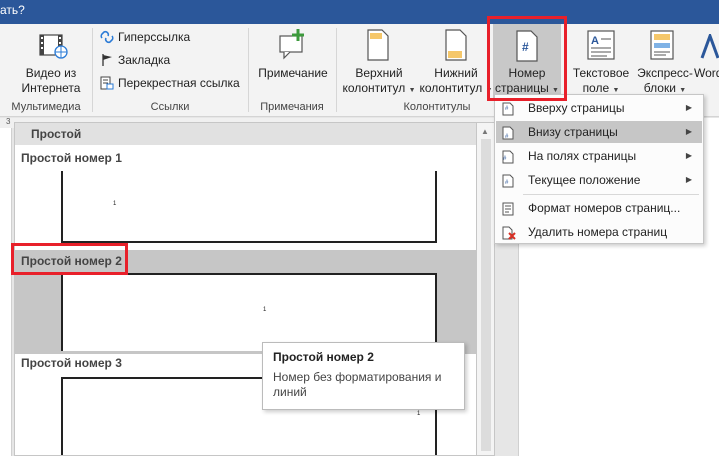 The height and width of the screenshot is (456, 719). What do you see at coordinates (357, 384) in the screenshot?
I see `tooltip-description: Номер без форматирования и линий` at bounding box center [357, 384].